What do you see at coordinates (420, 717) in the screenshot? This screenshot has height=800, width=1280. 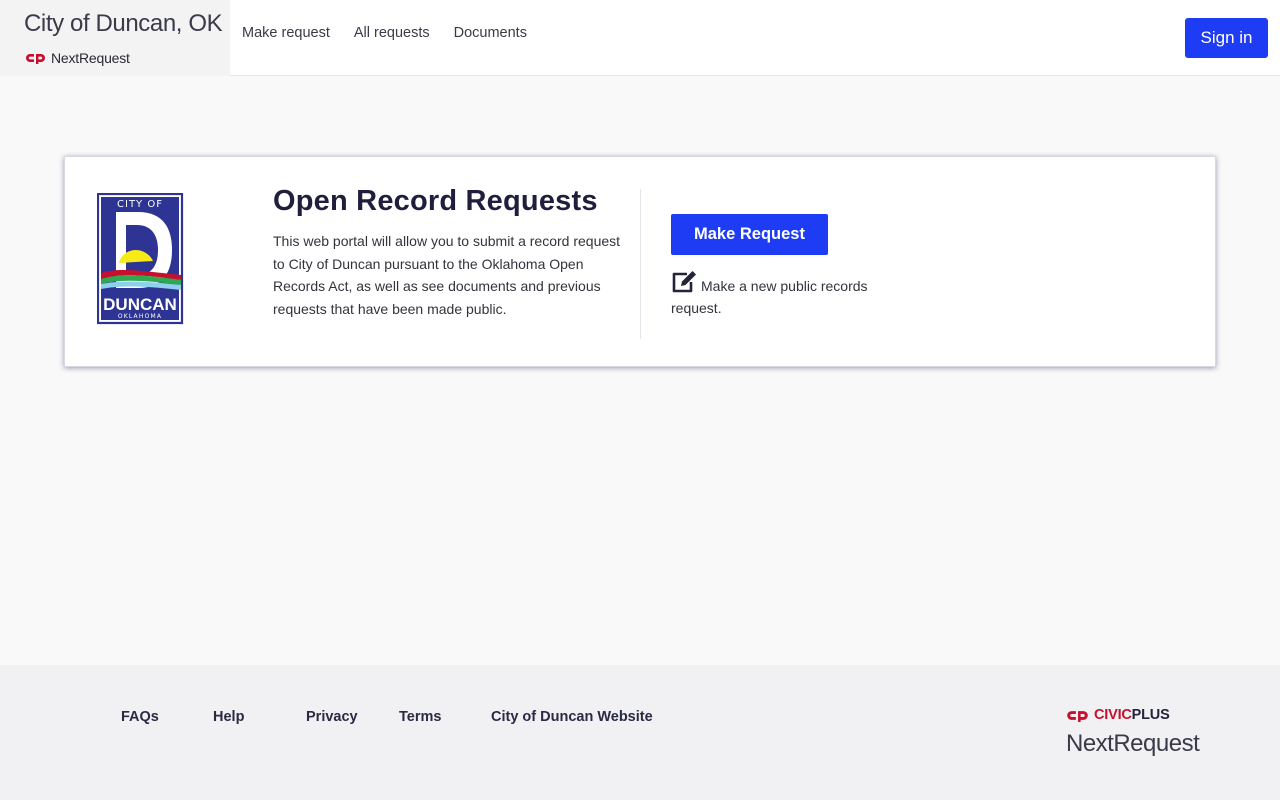 I see `footer-link-terms: Terms` at bounding box center [420, 717].